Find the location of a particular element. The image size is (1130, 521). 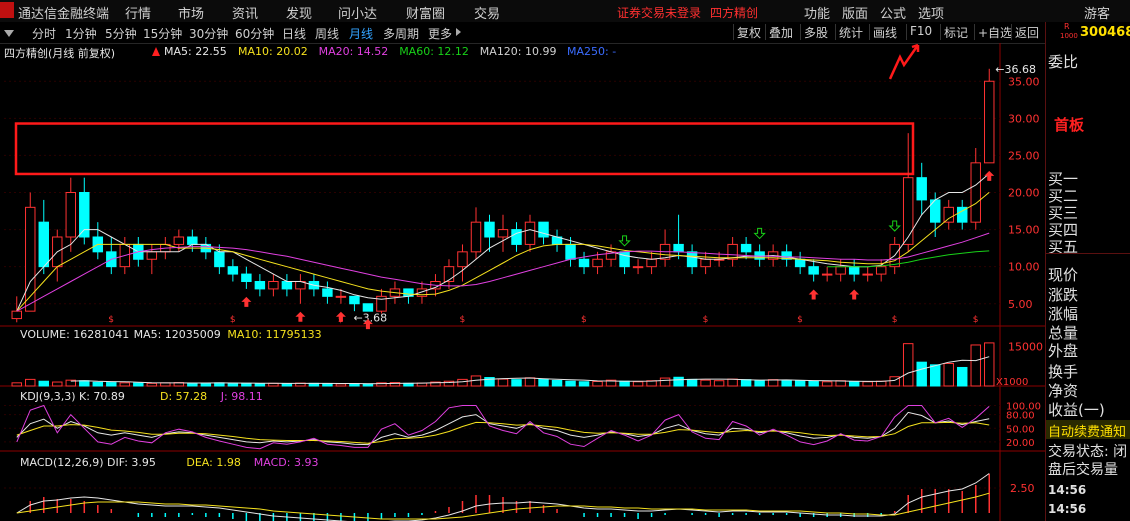

auto-renew-text: 自动续费通知 is located at coordinates (1087, 432).